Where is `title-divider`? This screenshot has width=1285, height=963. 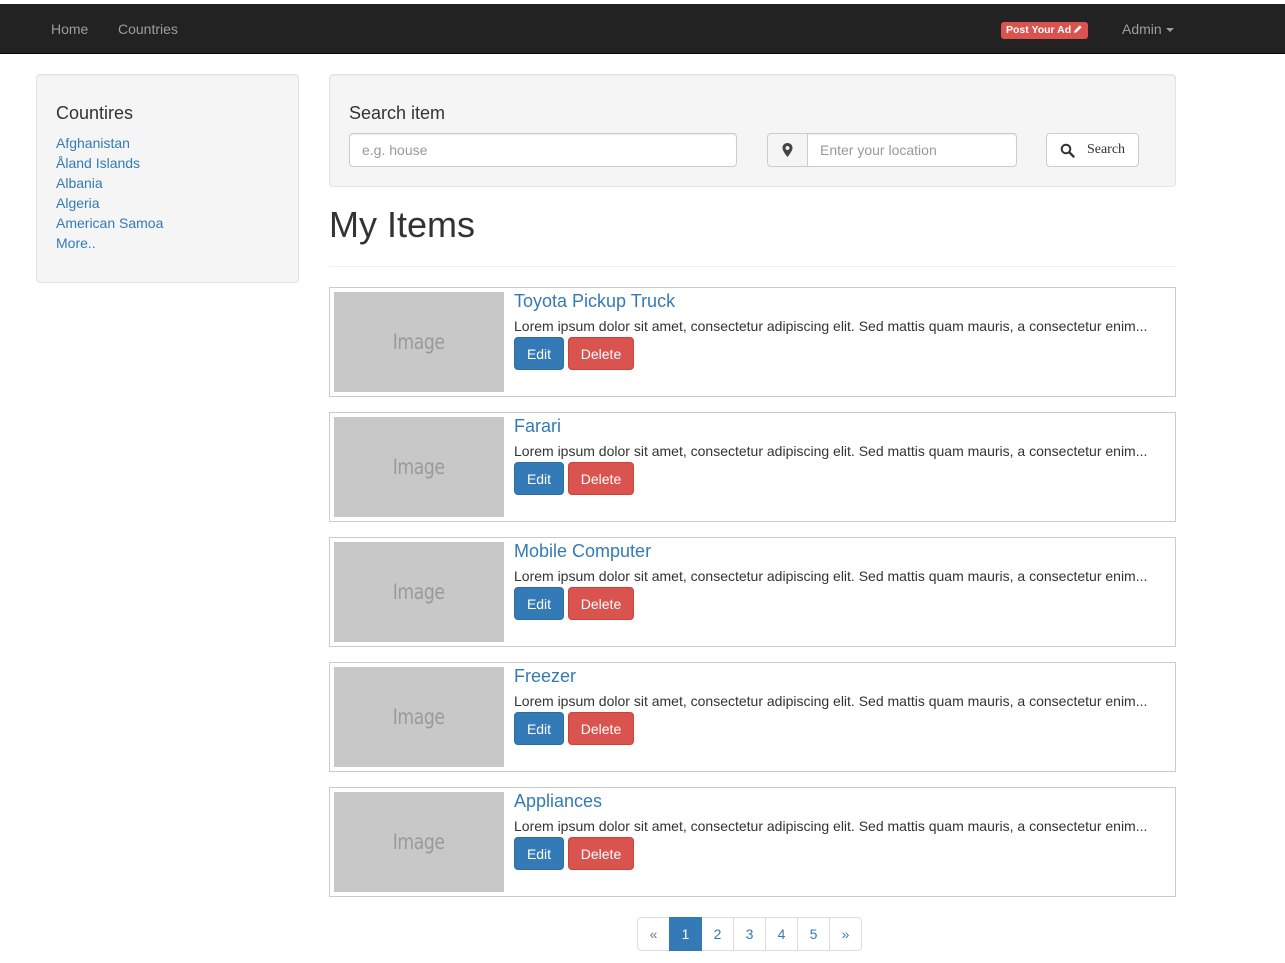 title-divider is located at coordinates (752, 266).